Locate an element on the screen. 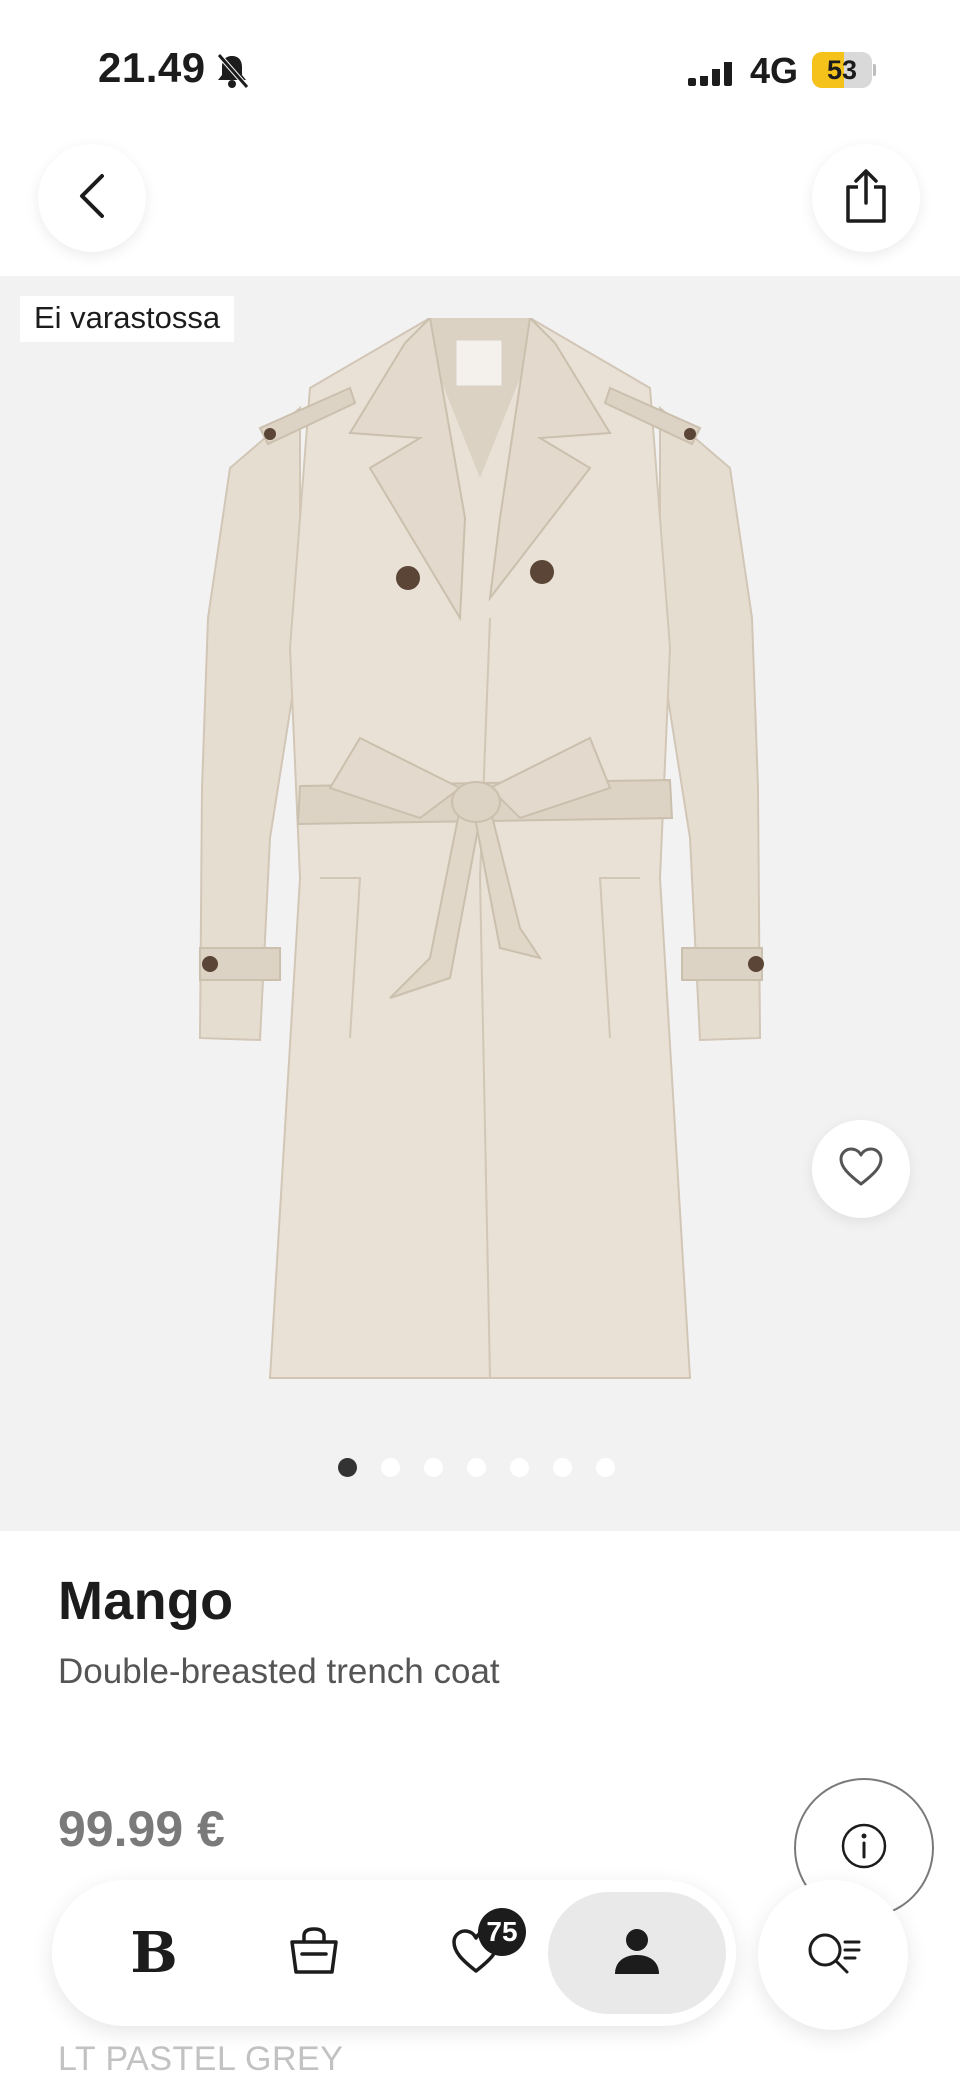 Image resolution: width=960 pixels, height=2081 pixels. nav-bag is located at coordinates (314, 1953).